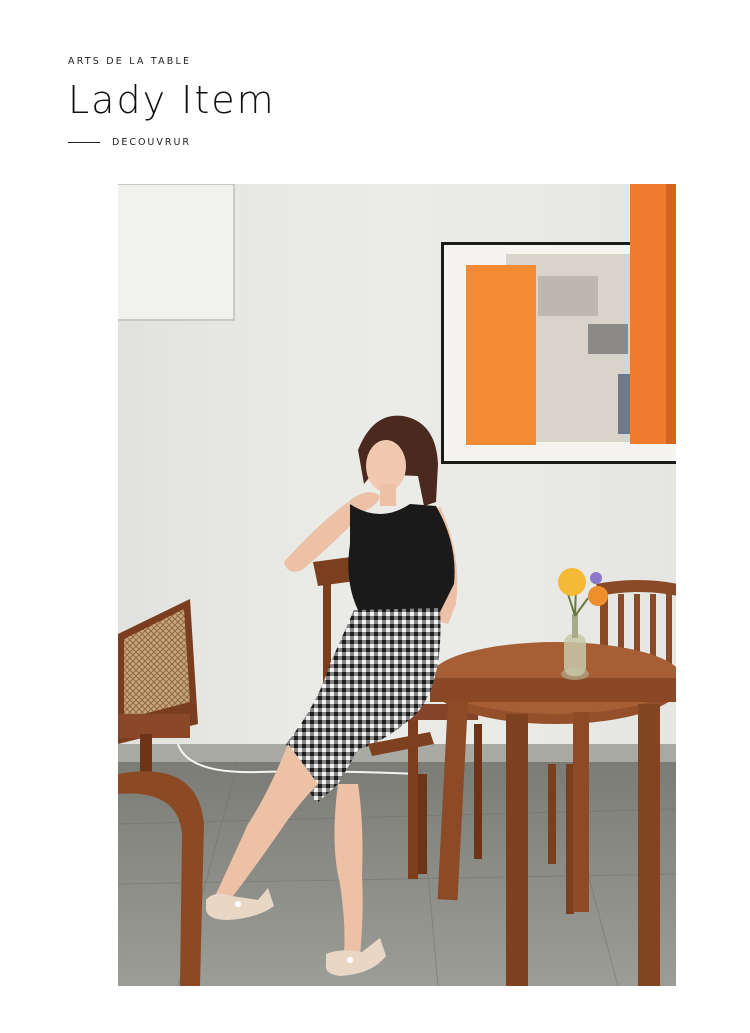 The height and width of the screenshot is (1033, 750). I want to click on page-header: ARTS DE LA TABLE Lady Item DECOUVRUR, so click(172, 102).